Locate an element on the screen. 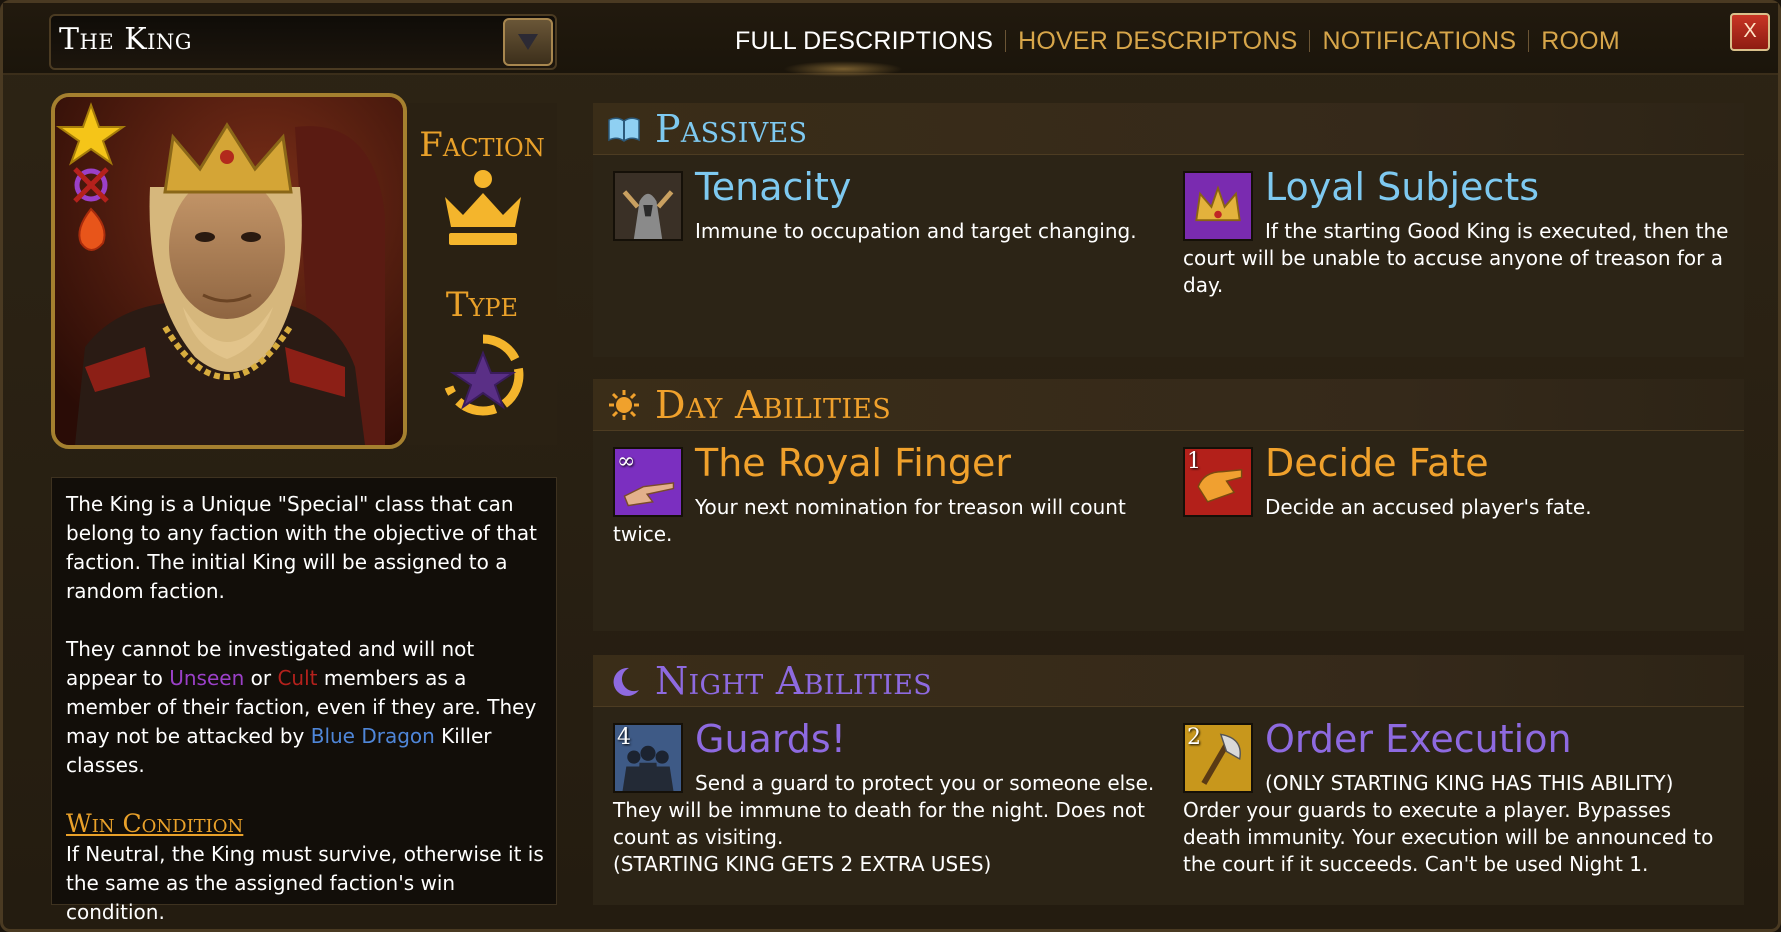  win-condition-title: Win Condition is located at coordinates (155, 823).